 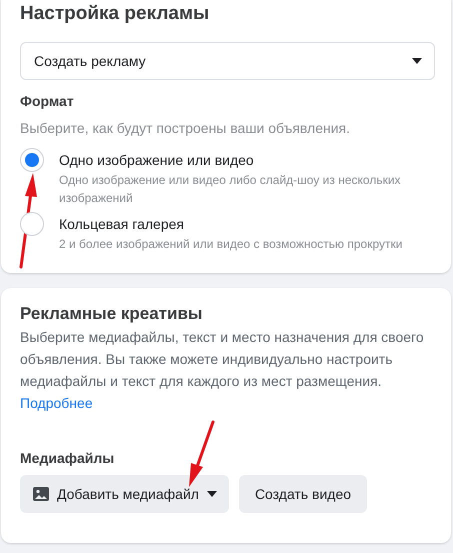 I want to click on option-label: Кольцевая галерея, so click(x=122, y=224).